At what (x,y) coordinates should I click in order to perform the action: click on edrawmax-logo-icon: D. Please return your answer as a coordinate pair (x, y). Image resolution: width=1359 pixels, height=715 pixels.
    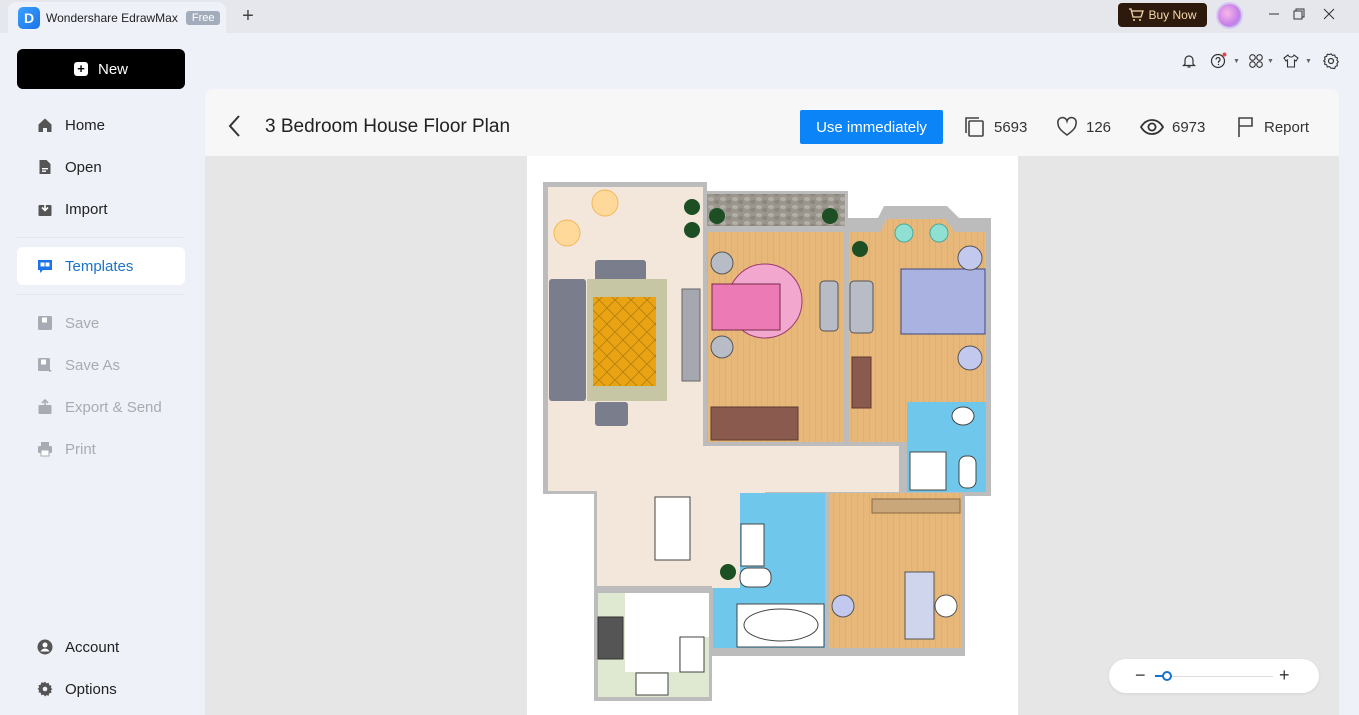
    Looking at the image, I should click on (29, 17).